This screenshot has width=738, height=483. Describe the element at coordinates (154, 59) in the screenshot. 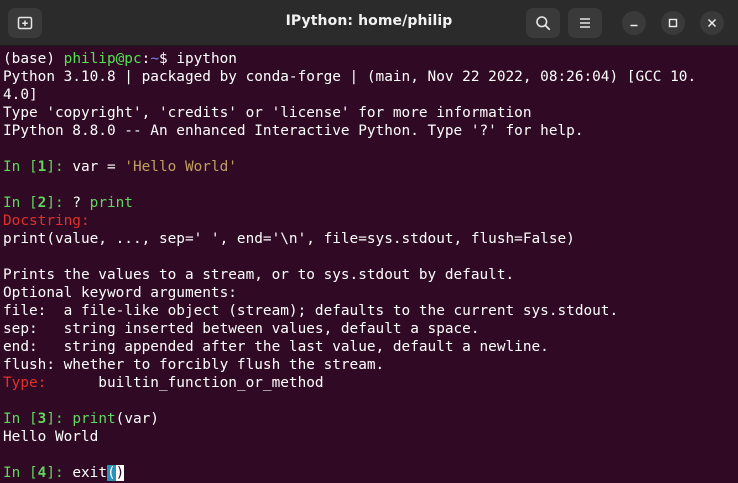

I see `current-path: ~` at that location.